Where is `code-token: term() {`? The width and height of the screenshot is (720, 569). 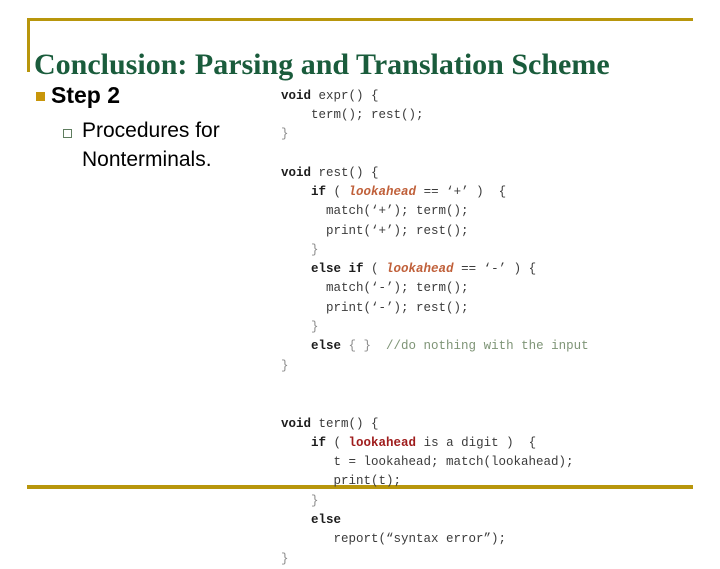
code-token: term() { is located at coordinates (348, 423).